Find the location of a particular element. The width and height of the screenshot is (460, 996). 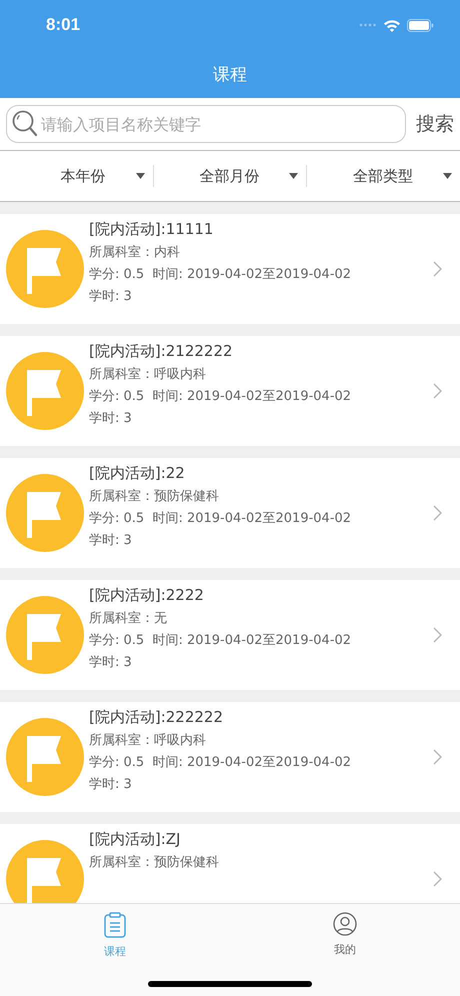

battery-icon is located at coordinates (420, 25).